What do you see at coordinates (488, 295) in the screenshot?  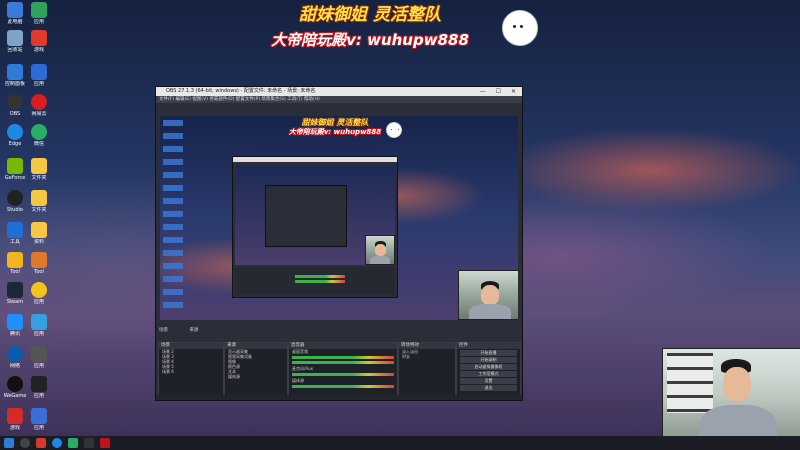 I see `preview-webcam` at bounding box center [488, 295].